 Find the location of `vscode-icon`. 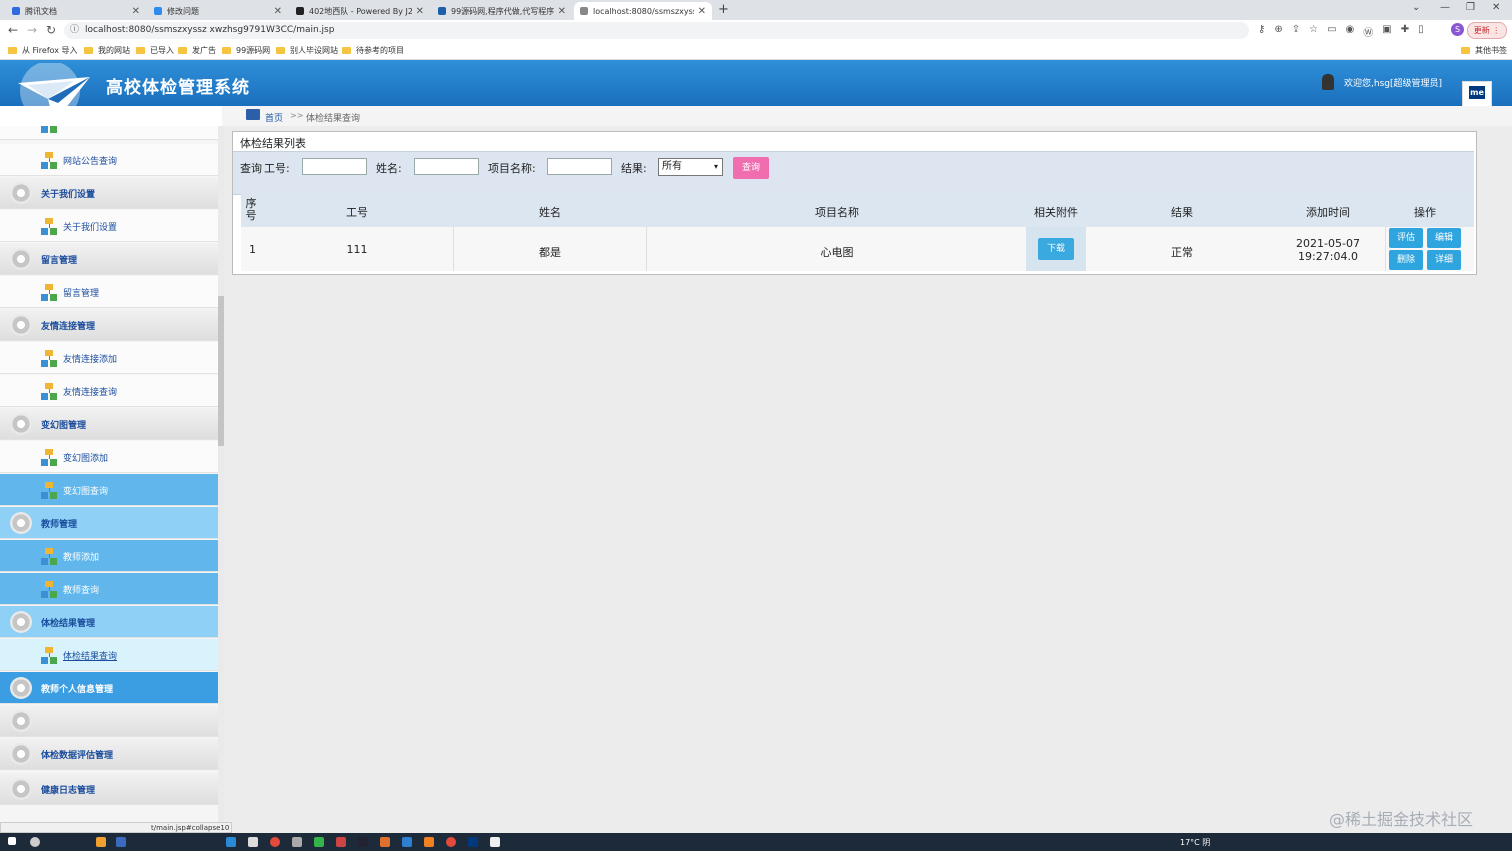

vscode-icon is located at coordinates (407, 842).